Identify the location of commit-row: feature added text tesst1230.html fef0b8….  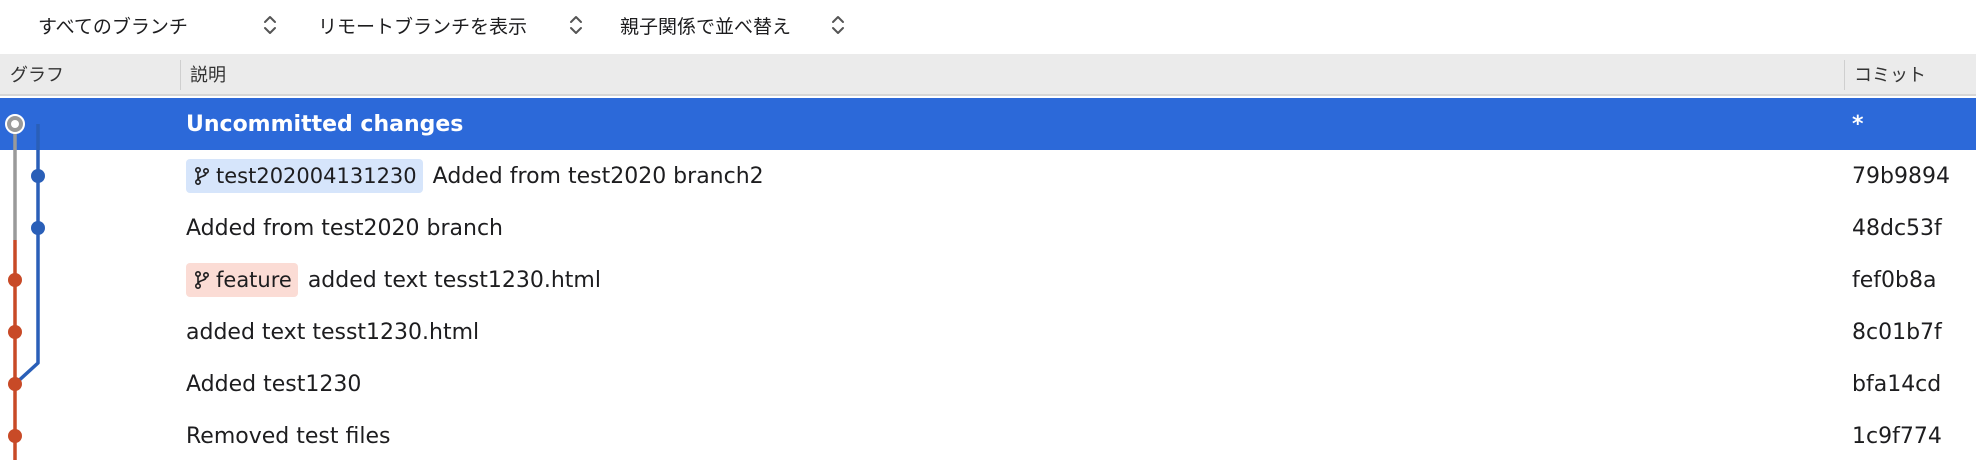
(988, 280).